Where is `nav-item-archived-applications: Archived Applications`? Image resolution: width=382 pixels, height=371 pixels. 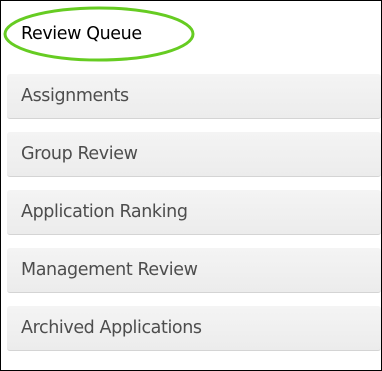 nav-item-archived-applications: Archived Applications is located at coordinates (194, 328).